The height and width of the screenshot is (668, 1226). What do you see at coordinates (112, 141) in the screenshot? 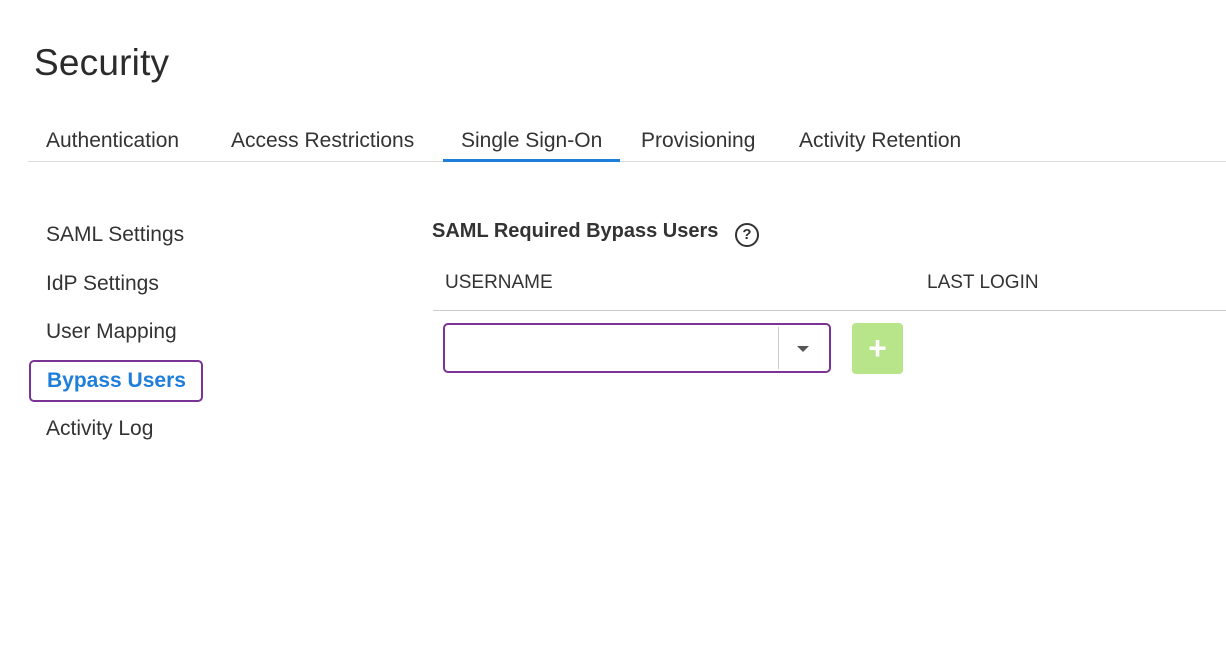
I see `tab-authentication: Authentication` at bounding box center [112, 141].